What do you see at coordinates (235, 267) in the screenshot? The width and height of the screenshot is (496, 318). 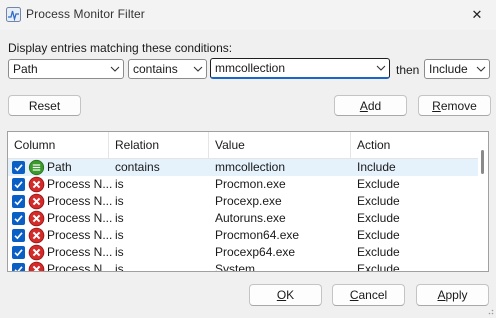 I see `cell-value: System` at bounding box center [235, 267].